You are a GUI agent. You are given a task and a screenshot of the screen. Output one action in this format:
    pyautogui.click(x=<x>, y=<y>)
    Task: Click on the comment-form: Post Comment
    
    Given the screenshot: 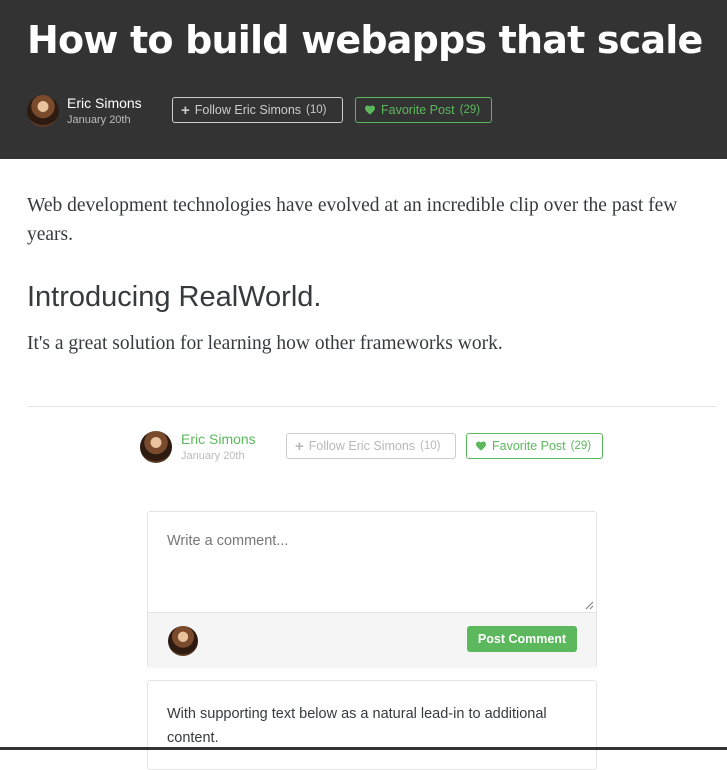 What is the action you would take?
    pyautogui.click(x=372, y=589)
    